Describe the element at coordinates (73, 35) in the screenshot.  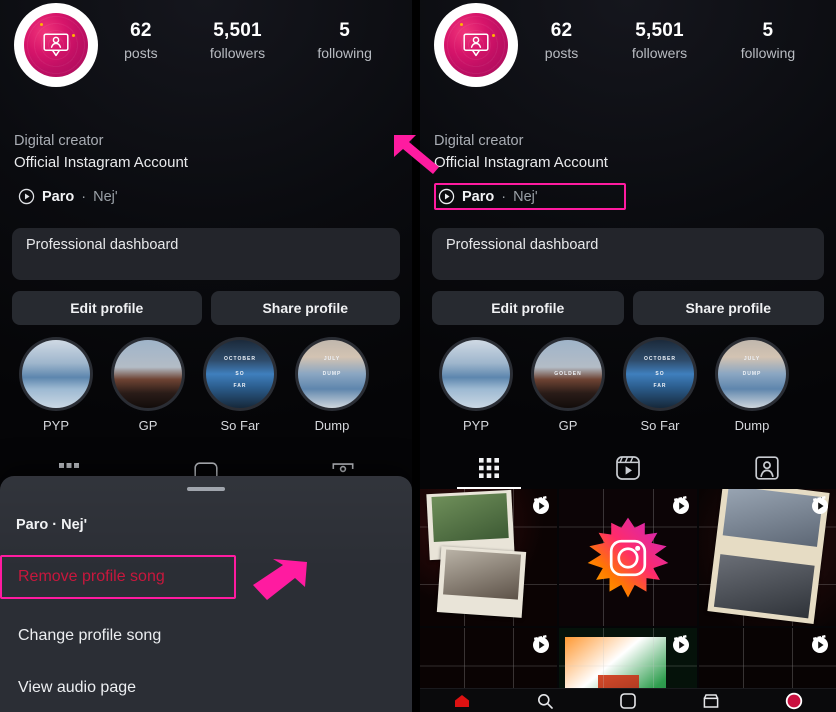
I see `avatar-sparkle-icon` at that location.